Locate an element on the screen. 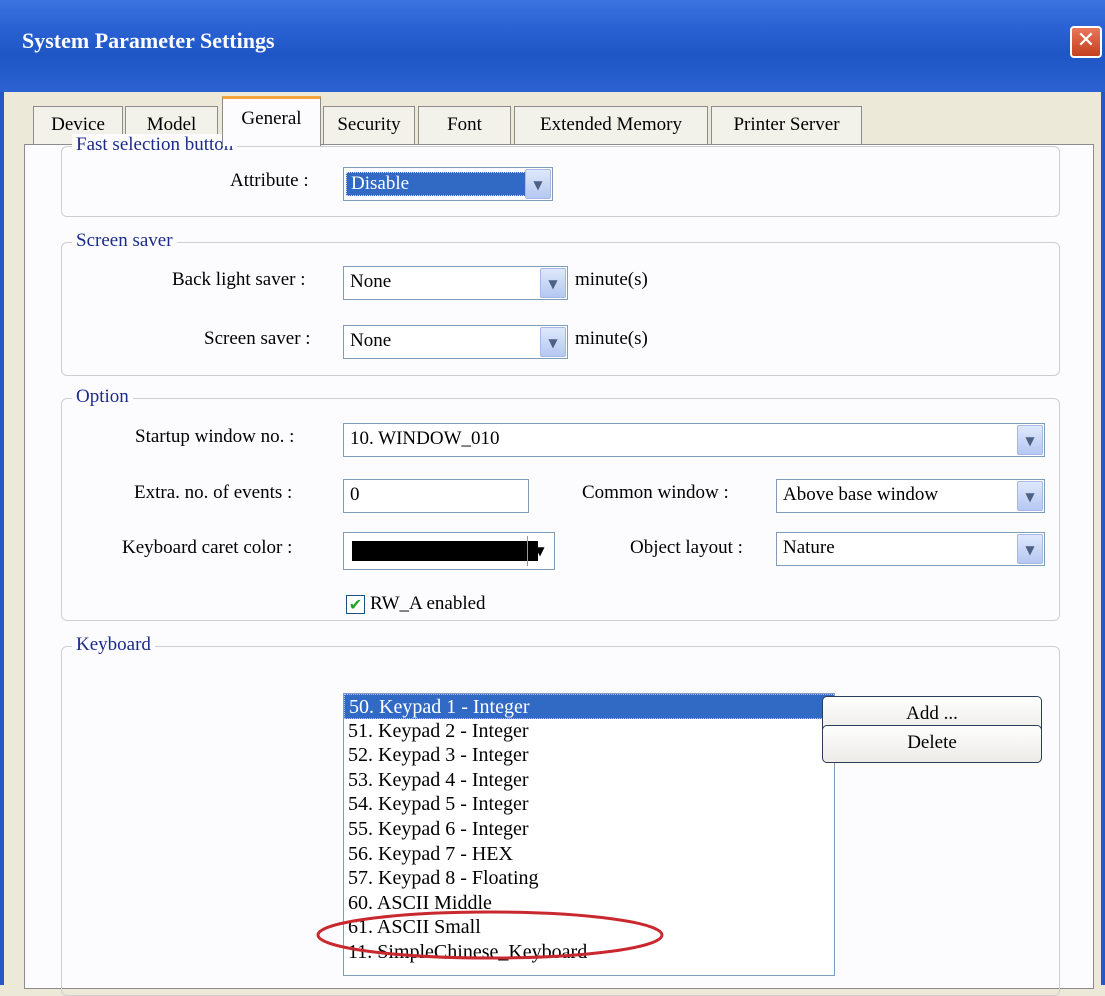 Image resolution: width=1105 pixels, height=996 pixels. window-border-left is located at coordinates (2, 538).